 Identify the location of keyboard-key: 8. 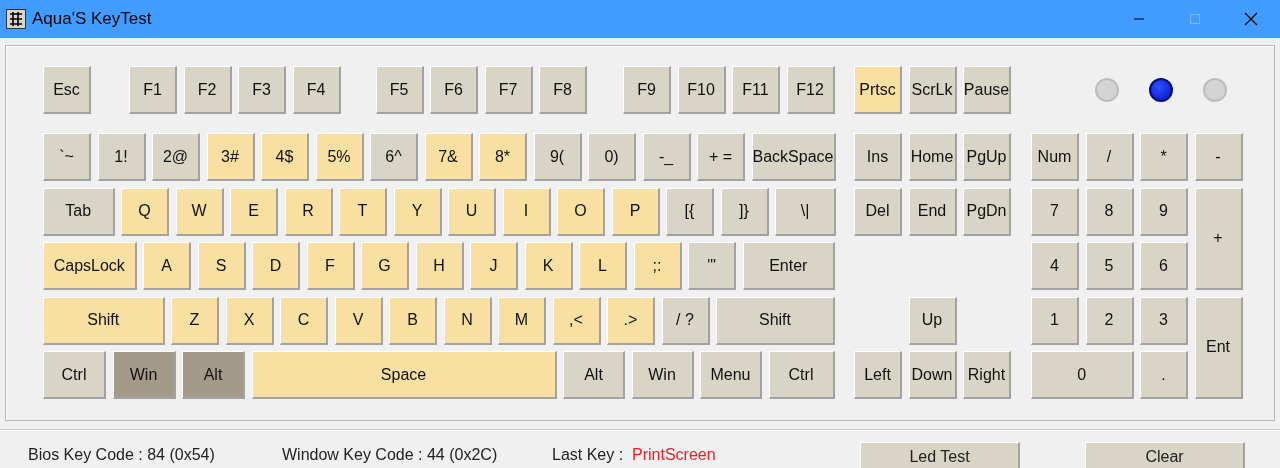
(1109, 211).